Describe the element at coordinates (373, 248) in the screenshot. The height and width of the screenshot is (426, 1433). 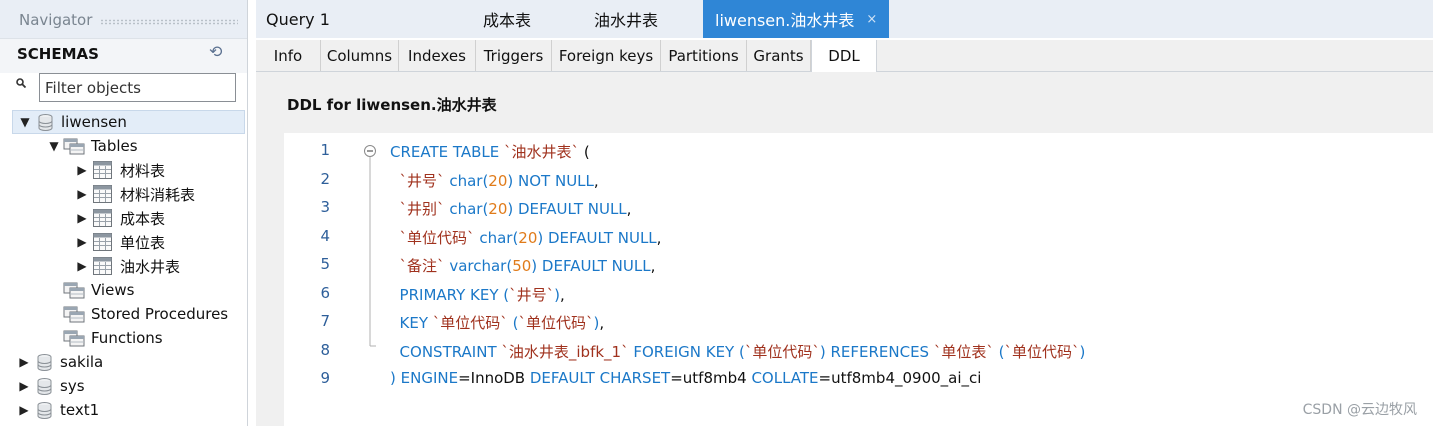
I see `fold-marker-icon` at that location.